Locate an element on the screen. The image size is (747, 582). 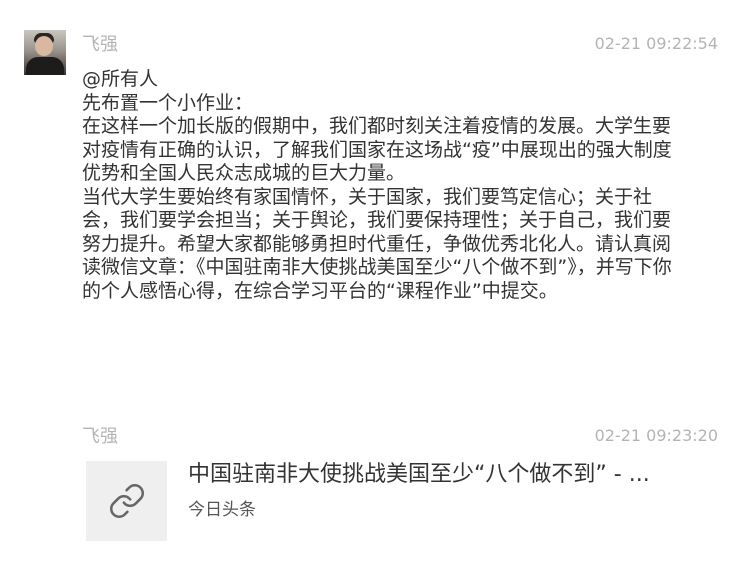
link-card: 中国驻南非大使挑战美国至少“八个做不到” - ... 今日头条 is located at coordinates (406, 502).